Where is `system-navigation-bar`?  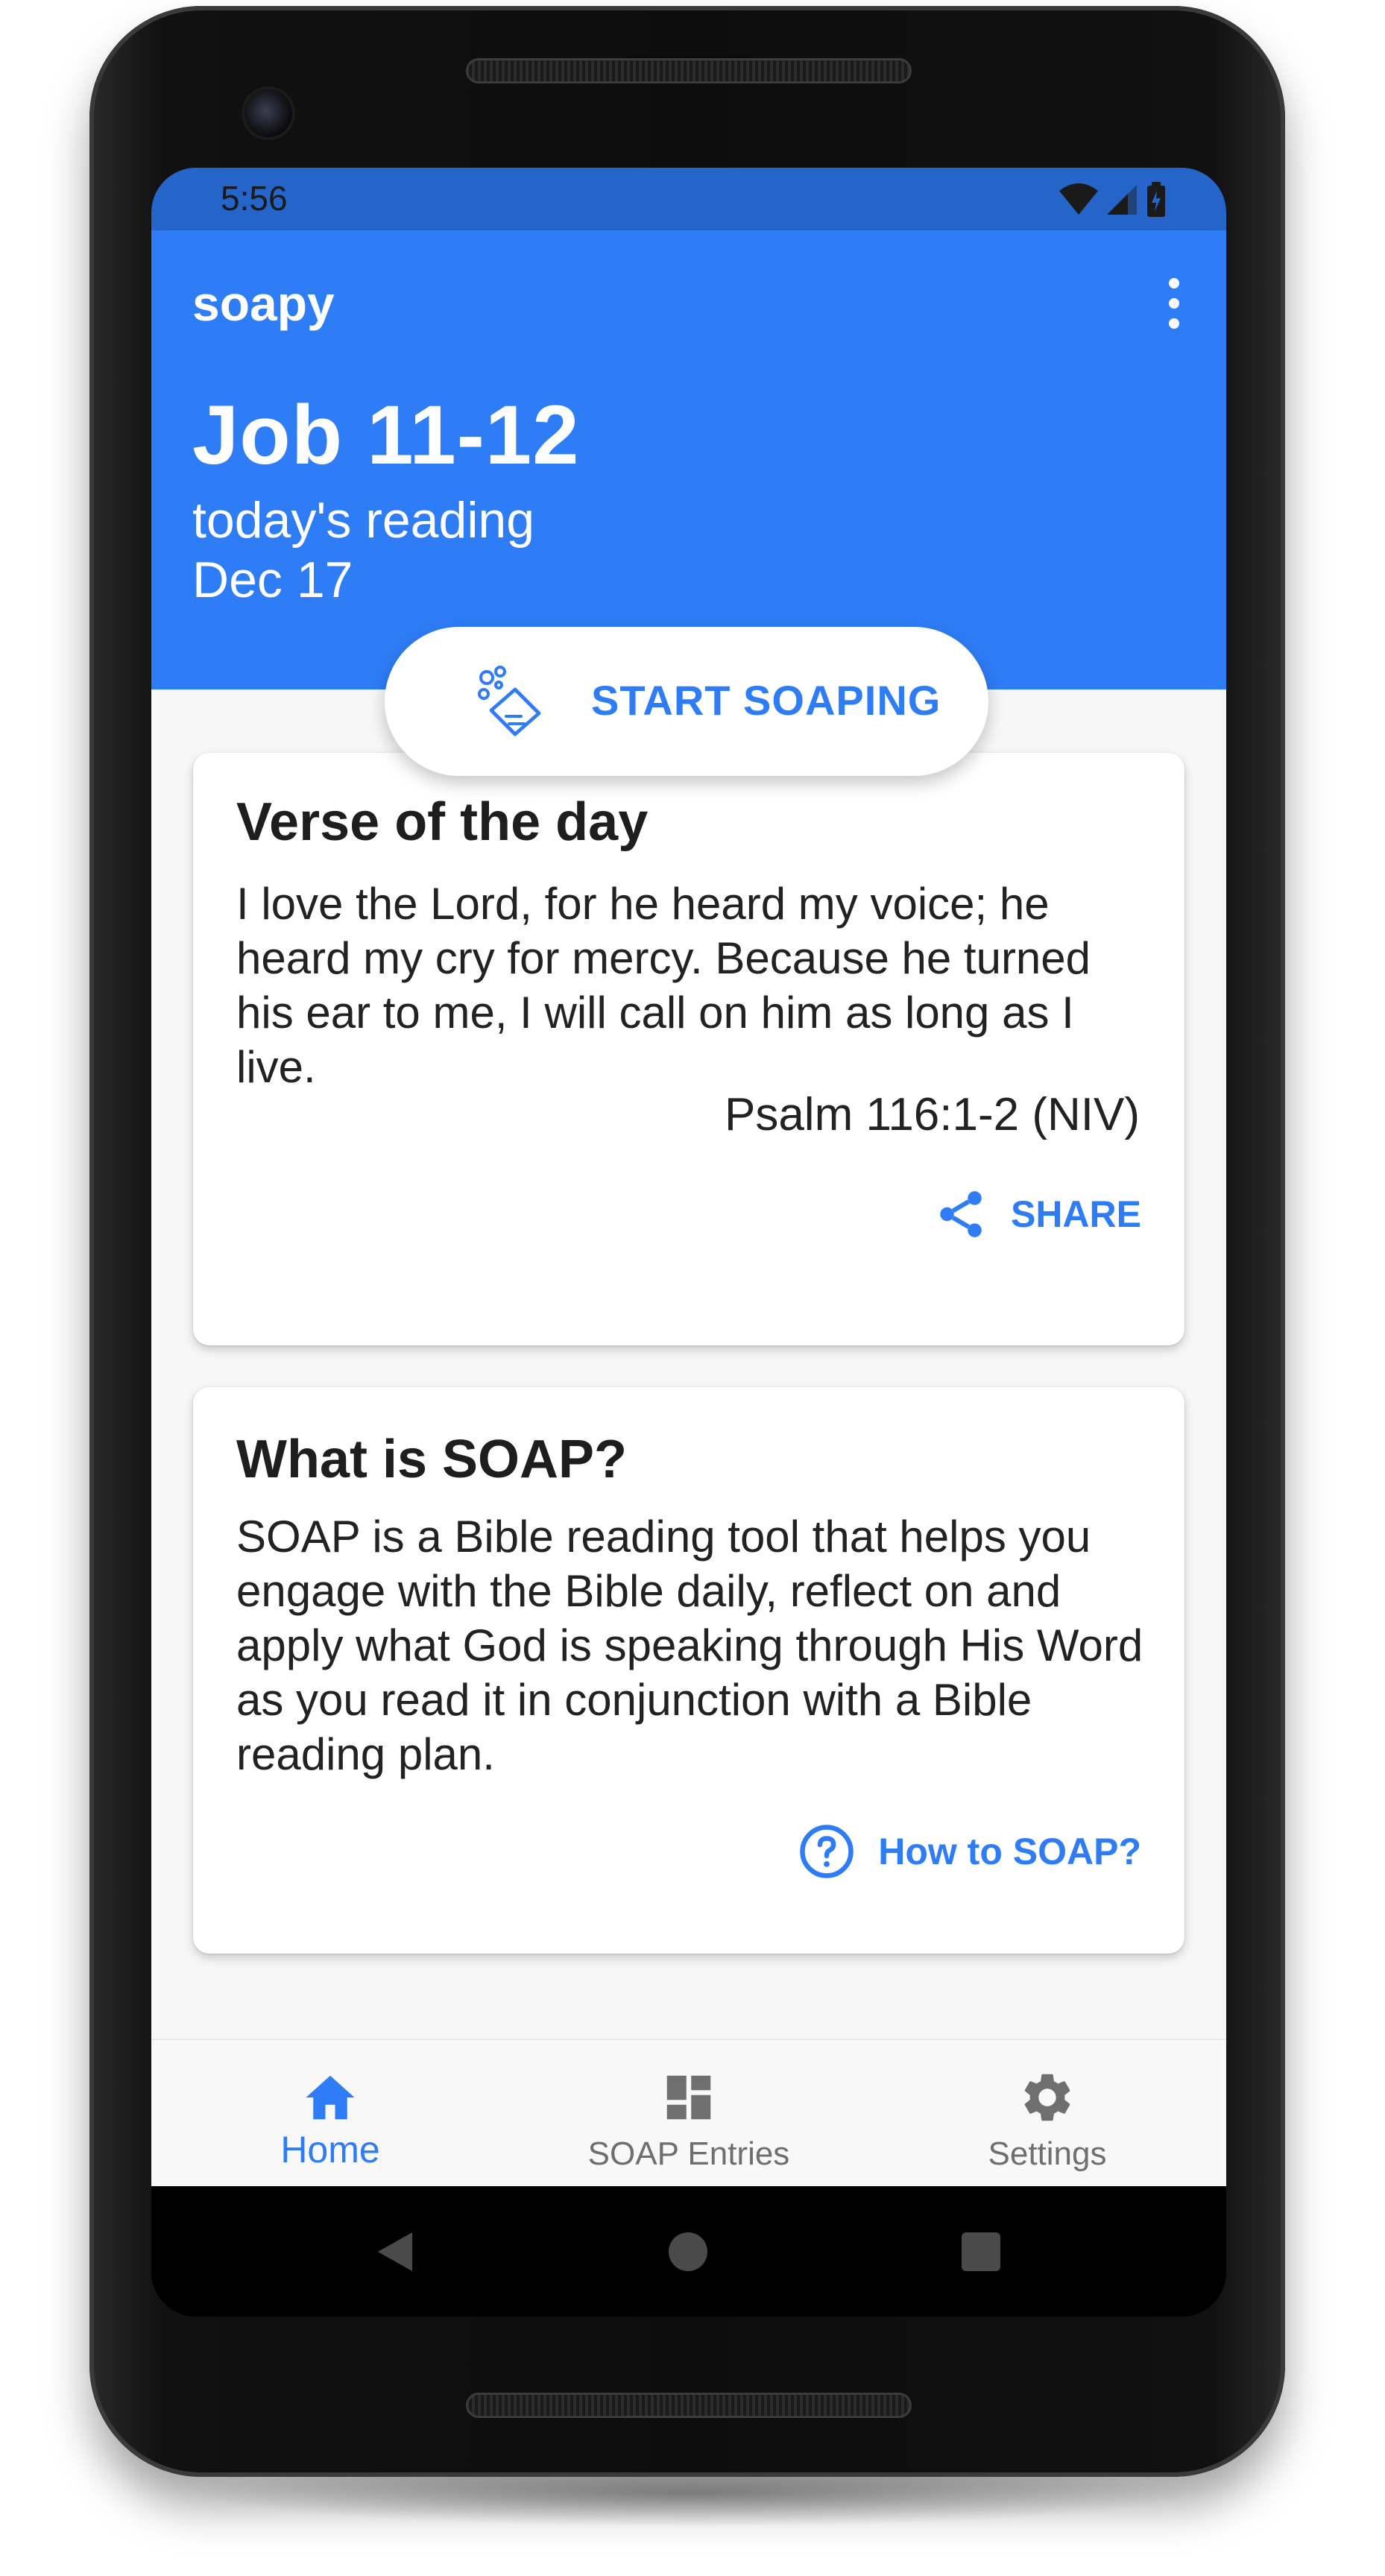
system-navigation-bar is located at coordinates (688, 2251).